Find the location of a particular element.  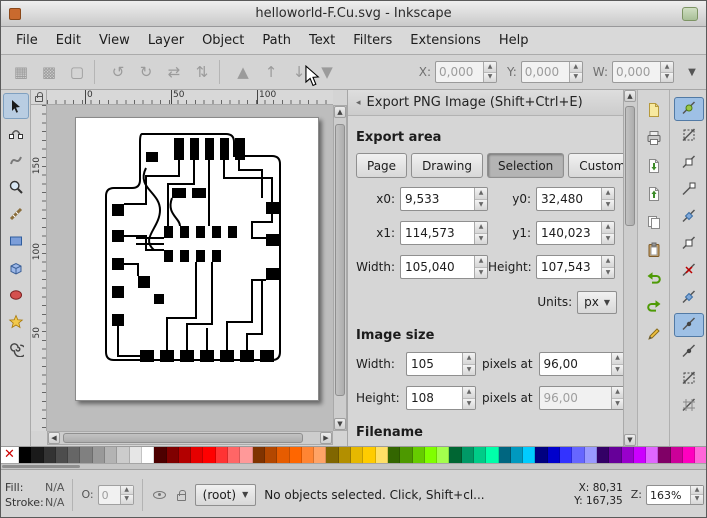

print-button is located at coordinates (654, 139).